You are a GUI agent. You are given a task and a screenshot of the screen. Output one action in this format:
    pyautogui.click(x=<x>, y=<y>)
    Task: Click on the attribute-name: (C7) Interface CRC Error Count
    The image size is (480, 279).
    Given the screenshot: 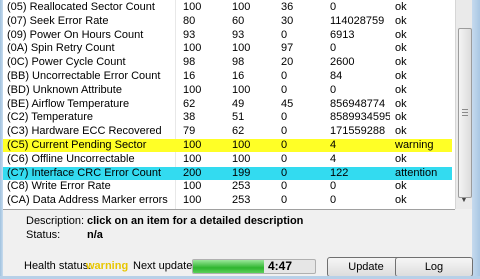 What is the action you would take?
    pyautogui.click(x=84, y=172)
    